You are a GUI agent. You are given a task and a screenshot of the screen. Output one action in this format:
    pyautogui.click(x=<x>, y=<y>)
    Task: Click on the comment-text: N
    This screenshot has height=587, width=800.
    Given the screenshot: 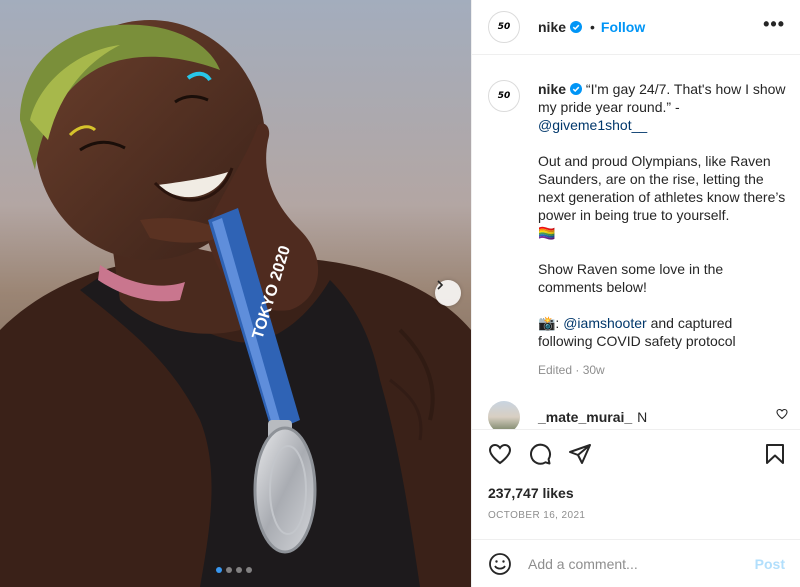 What is the action you would take?
    pyautogui.click(x=642, y=417)
    